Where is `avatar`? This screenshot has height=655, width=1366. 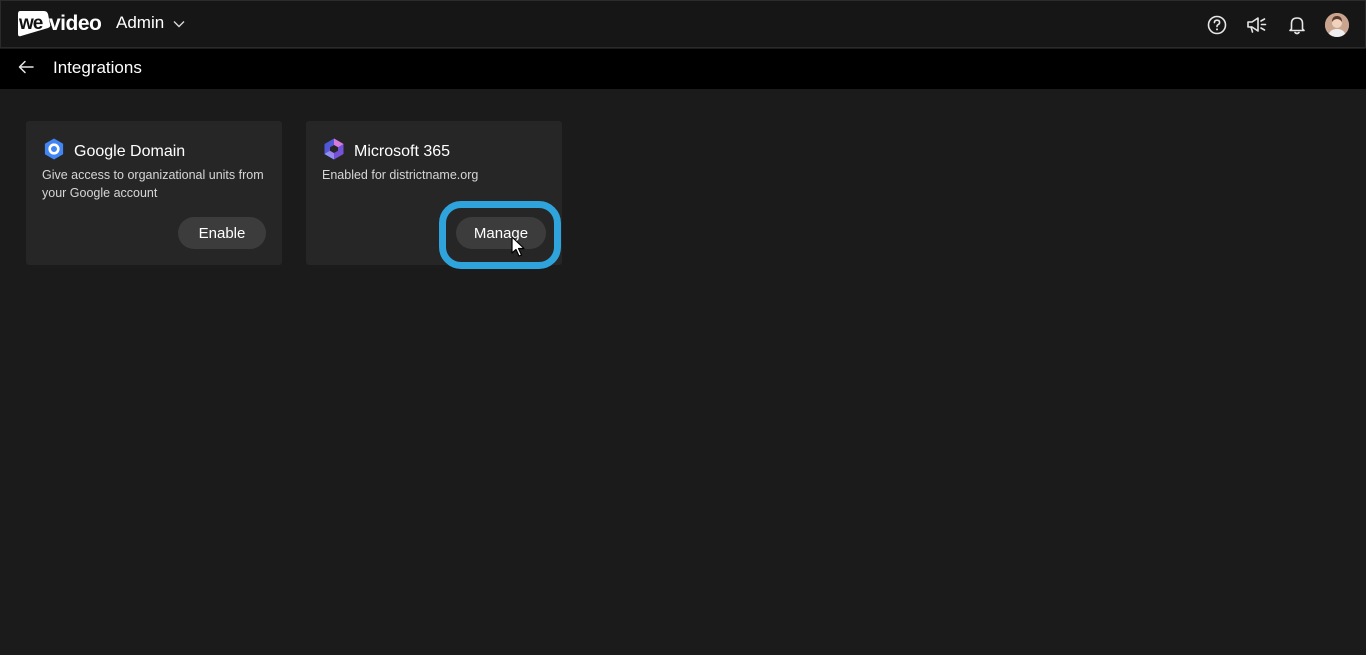 avatar is located at coordinates (1337, 25).